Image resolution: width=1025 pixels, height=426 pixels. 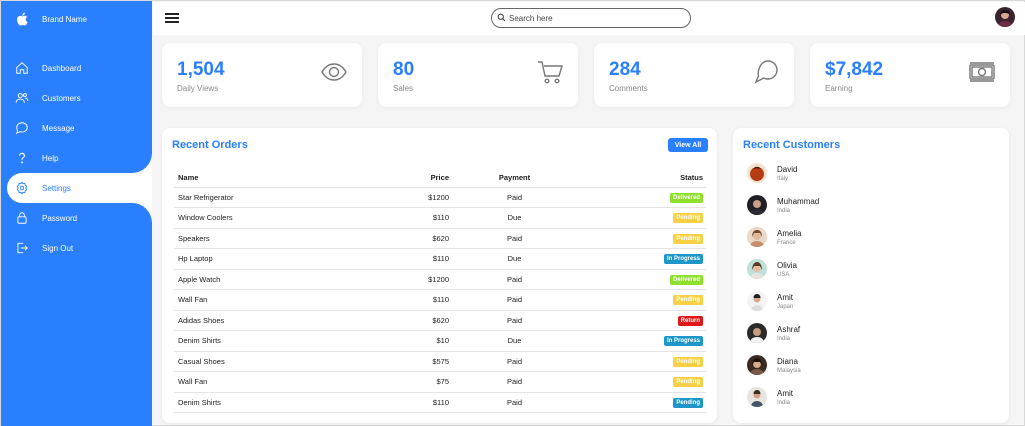 I want to click on customer-item: David Italy, so click(x=772, y=173).